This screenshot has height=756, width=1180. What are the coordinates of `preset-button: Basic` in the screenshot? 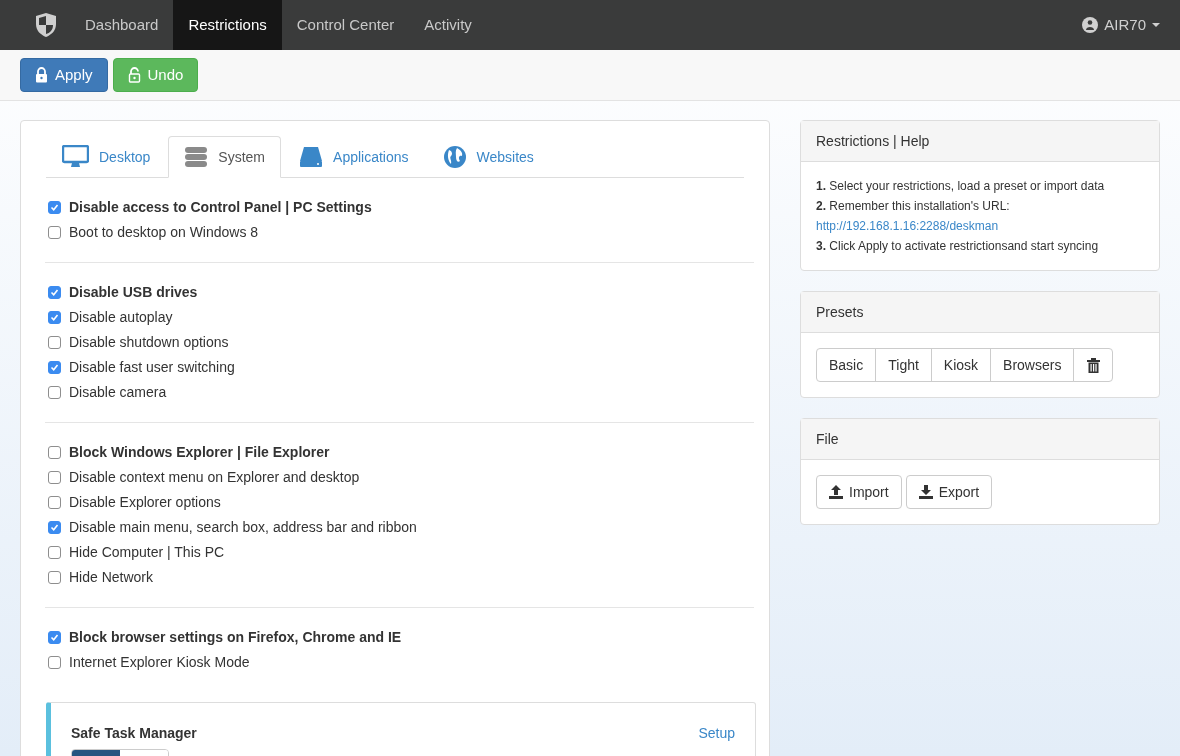 It's located at (846, 365).